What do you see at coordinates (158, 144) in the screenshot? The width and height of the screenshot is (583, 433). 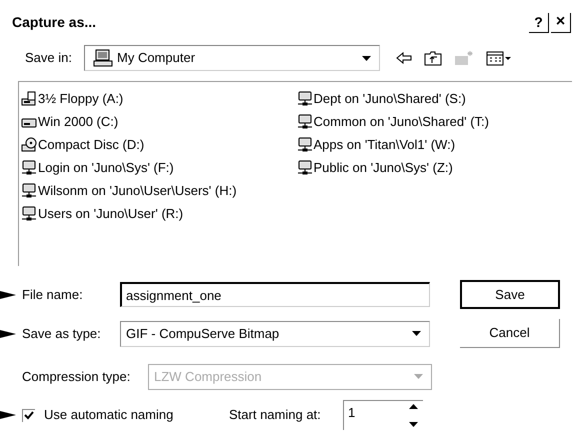 I see `drive-item: Compact Disc (D:)` at bounding box center [158, 144].